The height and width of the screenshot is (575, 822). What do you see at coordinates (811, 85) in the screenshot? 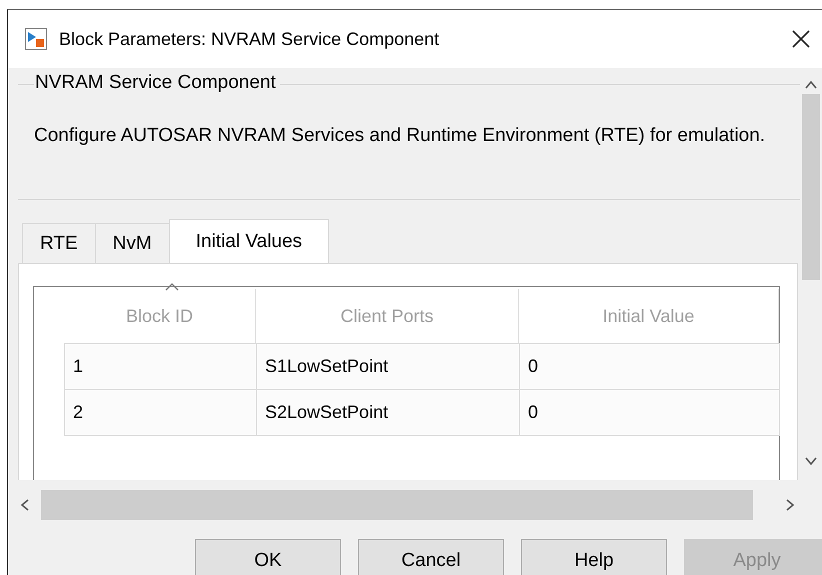
I see `scroll-up-icon` at bounding box center [811, 85].